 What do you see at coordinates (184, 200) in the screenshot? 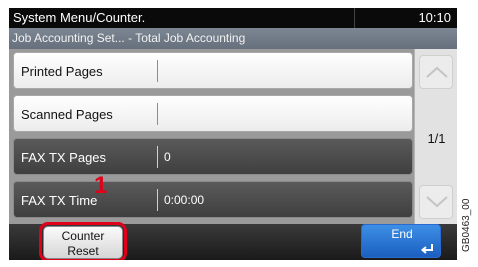
I see `list-item-value: 0:00:00` at bounding box center [184, 200].